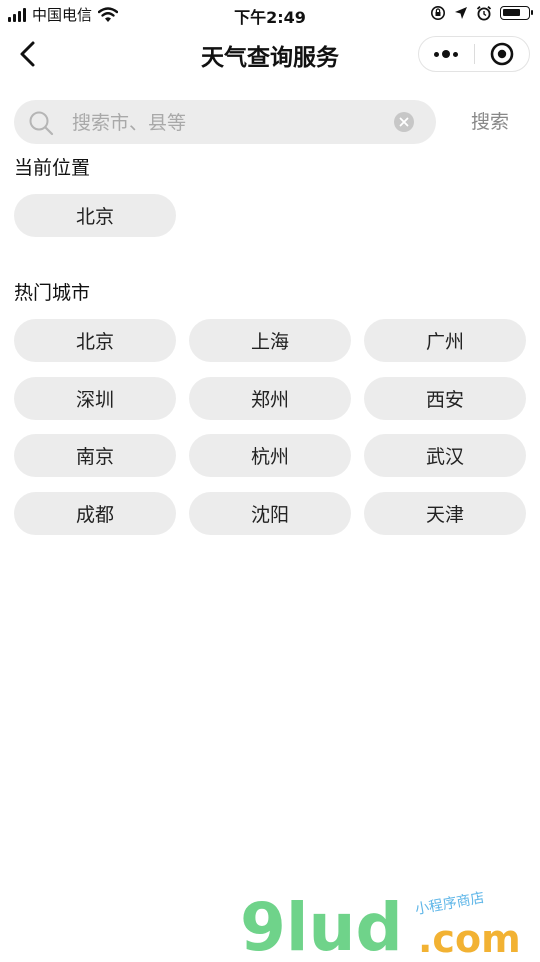 The height and width of the screenshot is (962, 540). I want to click on hot-city-chip: 武汉, so click(445, 455).